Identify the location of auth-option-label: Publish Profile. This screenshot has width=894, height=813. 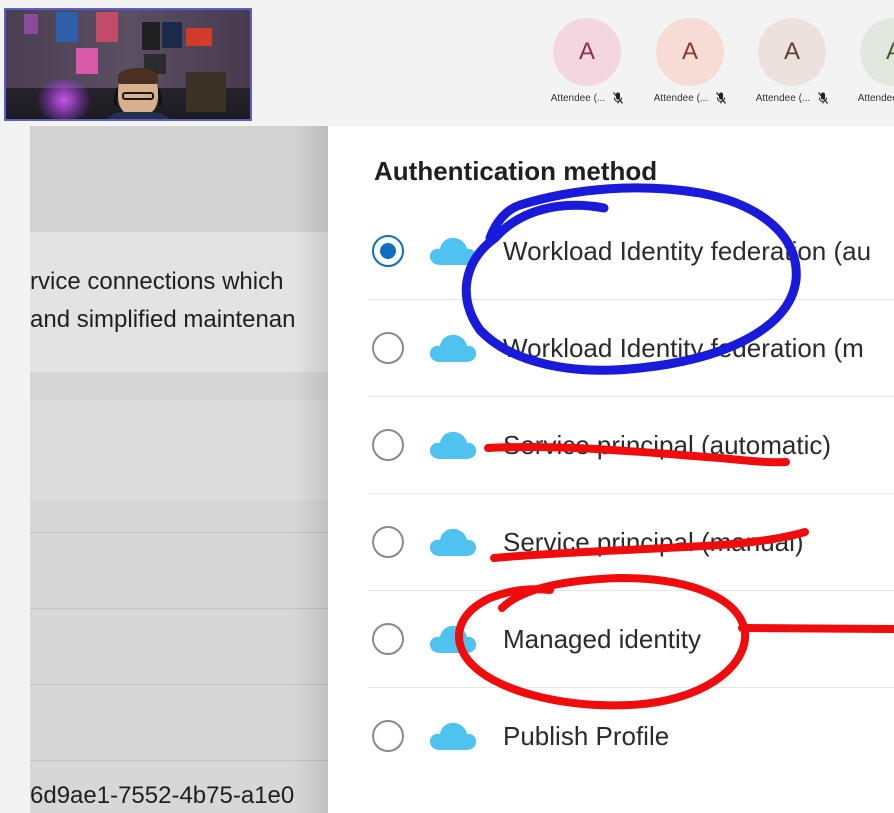
(586, 736).